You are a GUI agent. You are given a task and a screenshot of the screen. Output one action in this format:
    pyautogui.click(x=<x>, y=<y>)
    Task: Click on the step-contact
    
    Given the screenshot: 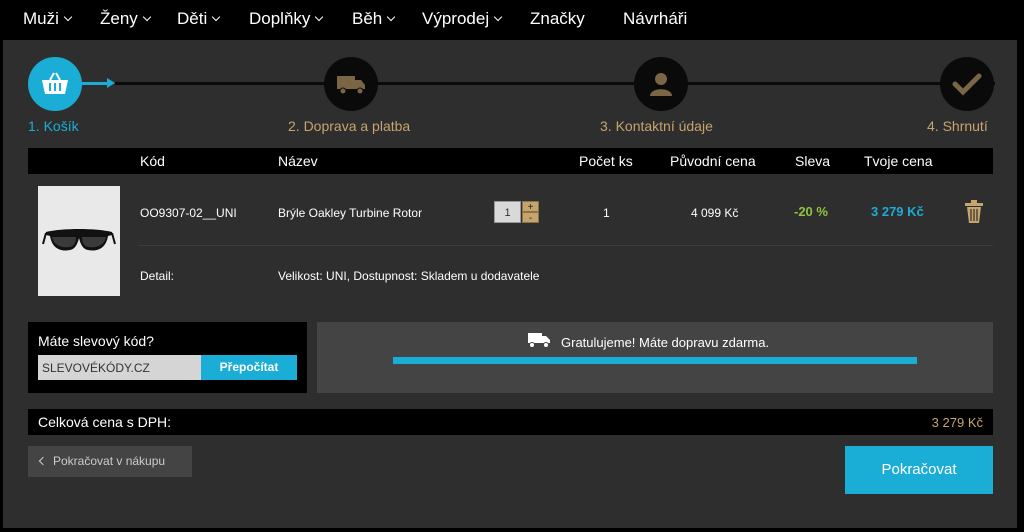 What is the action you would take?
    pyautogui.click(x=661, y=84)
    